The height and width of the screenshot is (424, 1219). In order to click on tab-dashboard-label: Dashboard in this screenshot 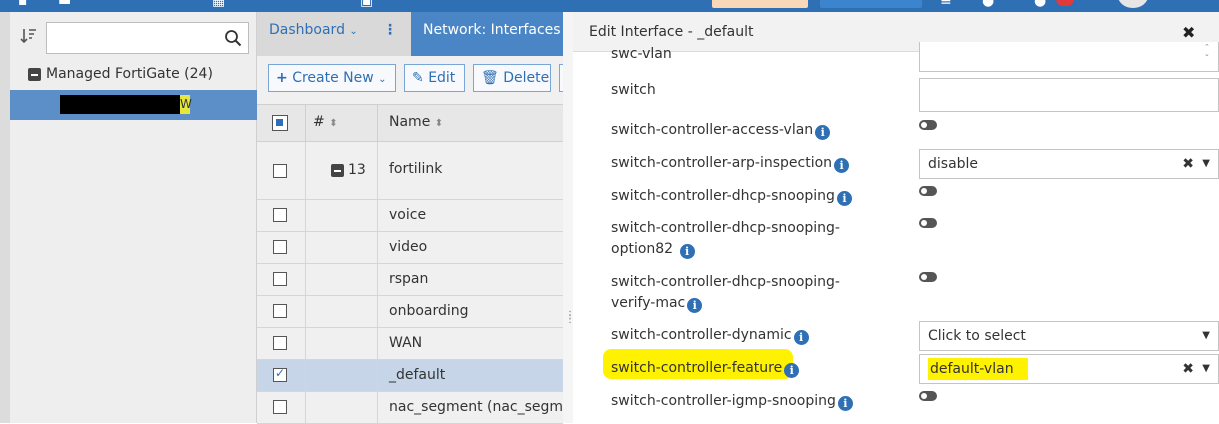, I will do `click(307, 30)`.